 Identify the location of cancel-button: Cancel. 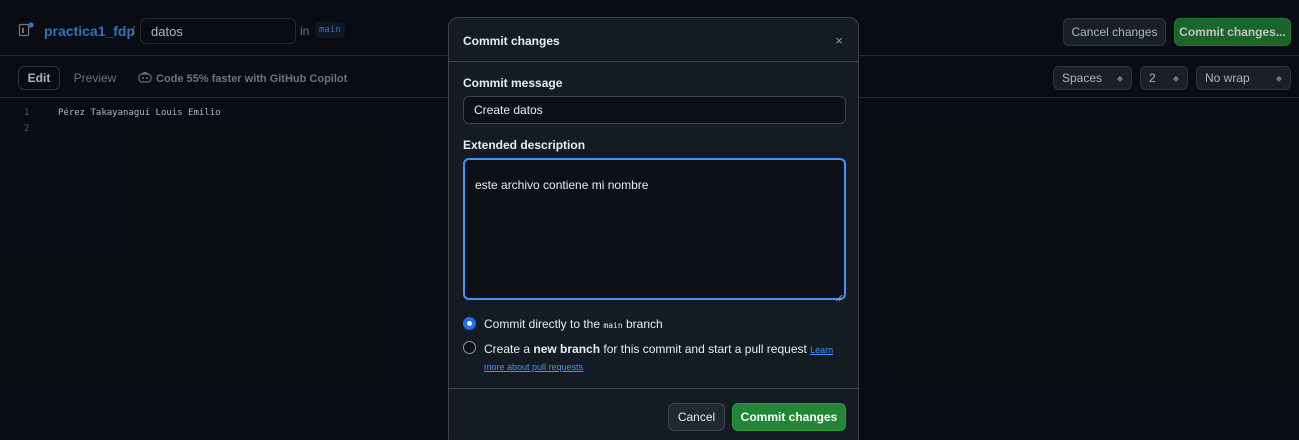
(696, 417).